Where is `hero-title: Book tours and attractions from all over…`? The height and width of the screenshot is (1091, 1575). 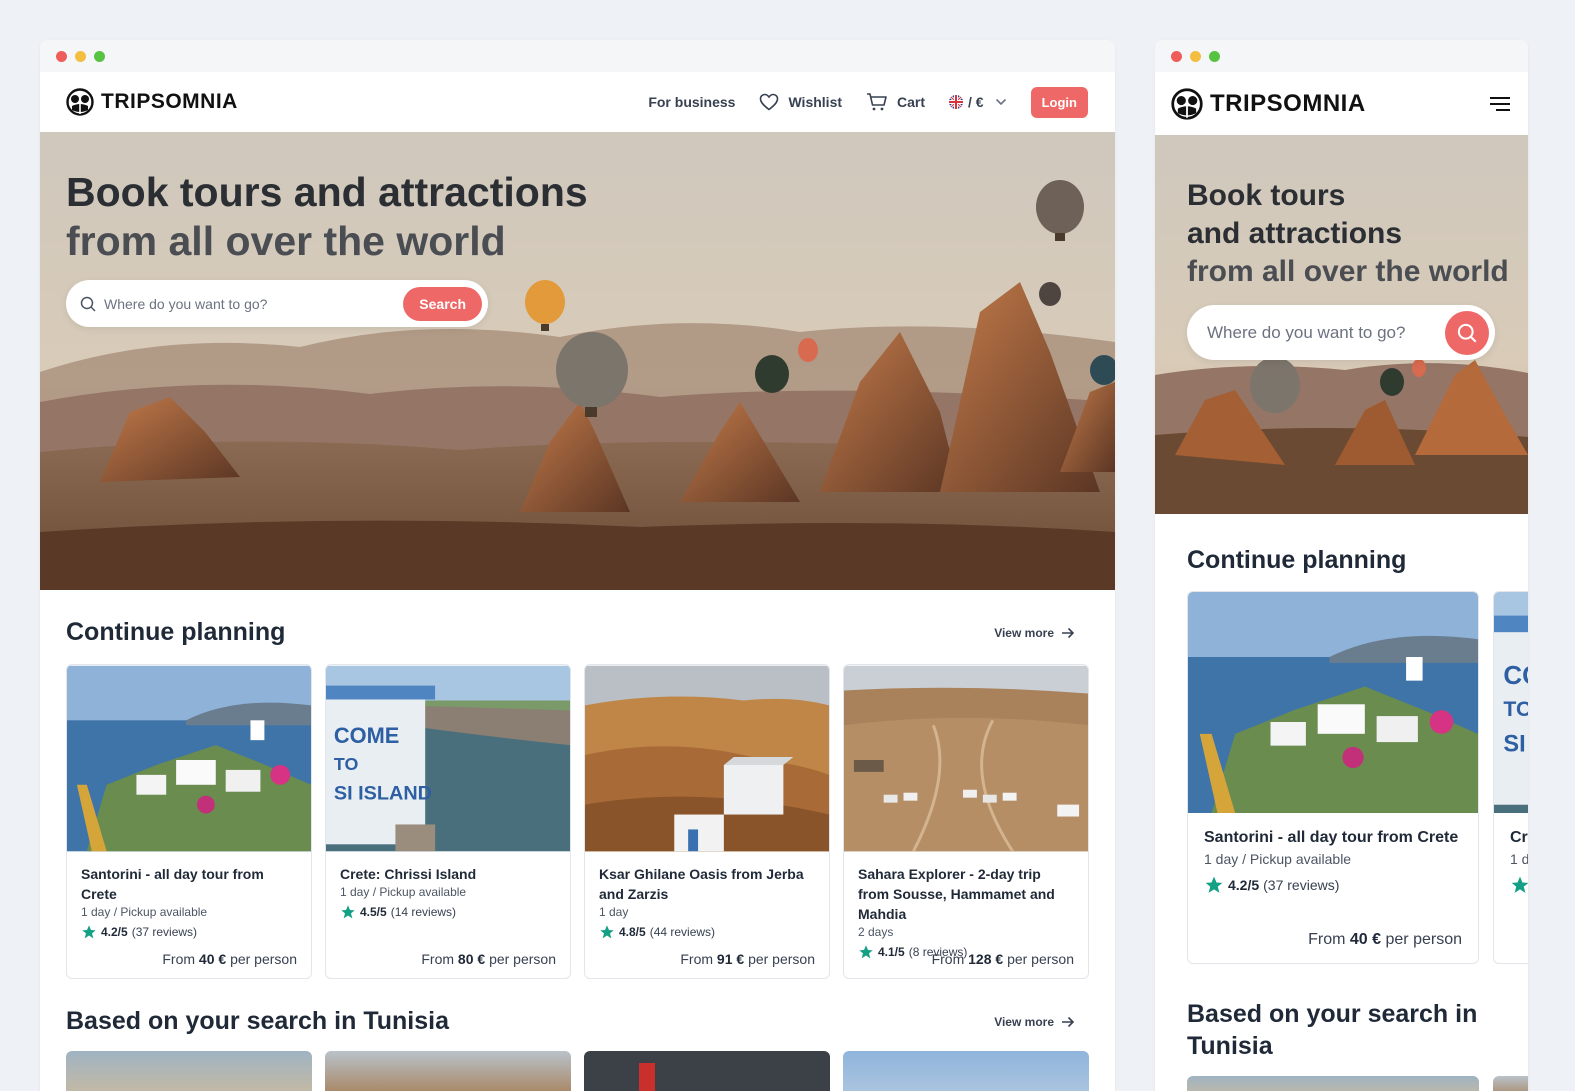
hero-title: Book tours and attractions from all over… is located at coordinates (327, 217).